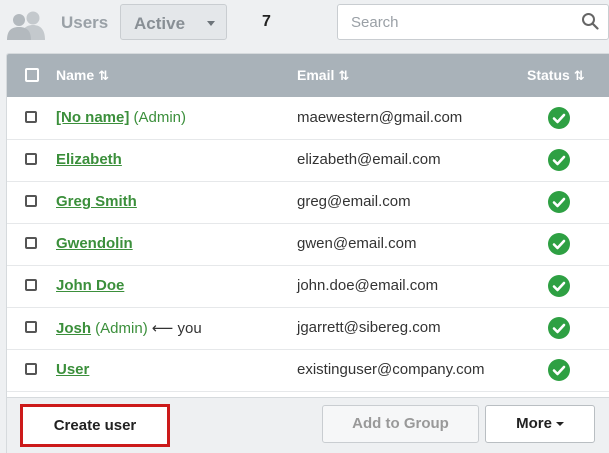 This screenshot has height=453, width=609. Describe the element at coordinates (95, 425) in the screenshot. I see `create-user-button: Create user` at that location.